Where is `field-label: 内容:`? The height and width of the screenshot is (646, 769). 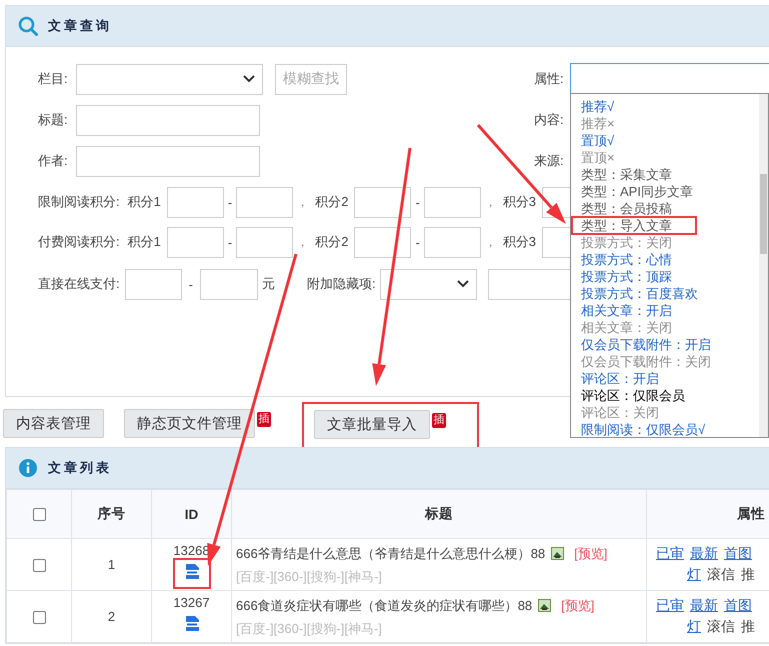 field-label: 内容: is located at coordinates (549, 120).